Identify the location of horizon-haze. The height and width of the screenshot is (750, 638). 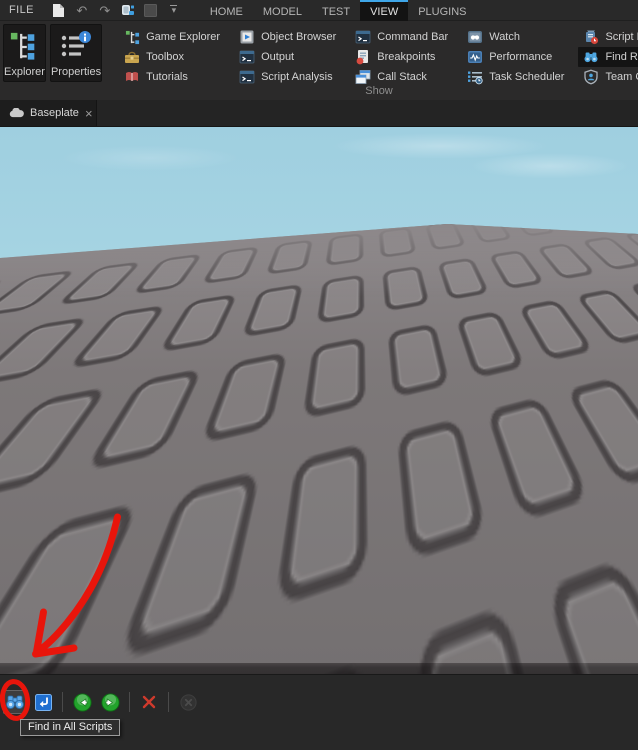
(319, 260).